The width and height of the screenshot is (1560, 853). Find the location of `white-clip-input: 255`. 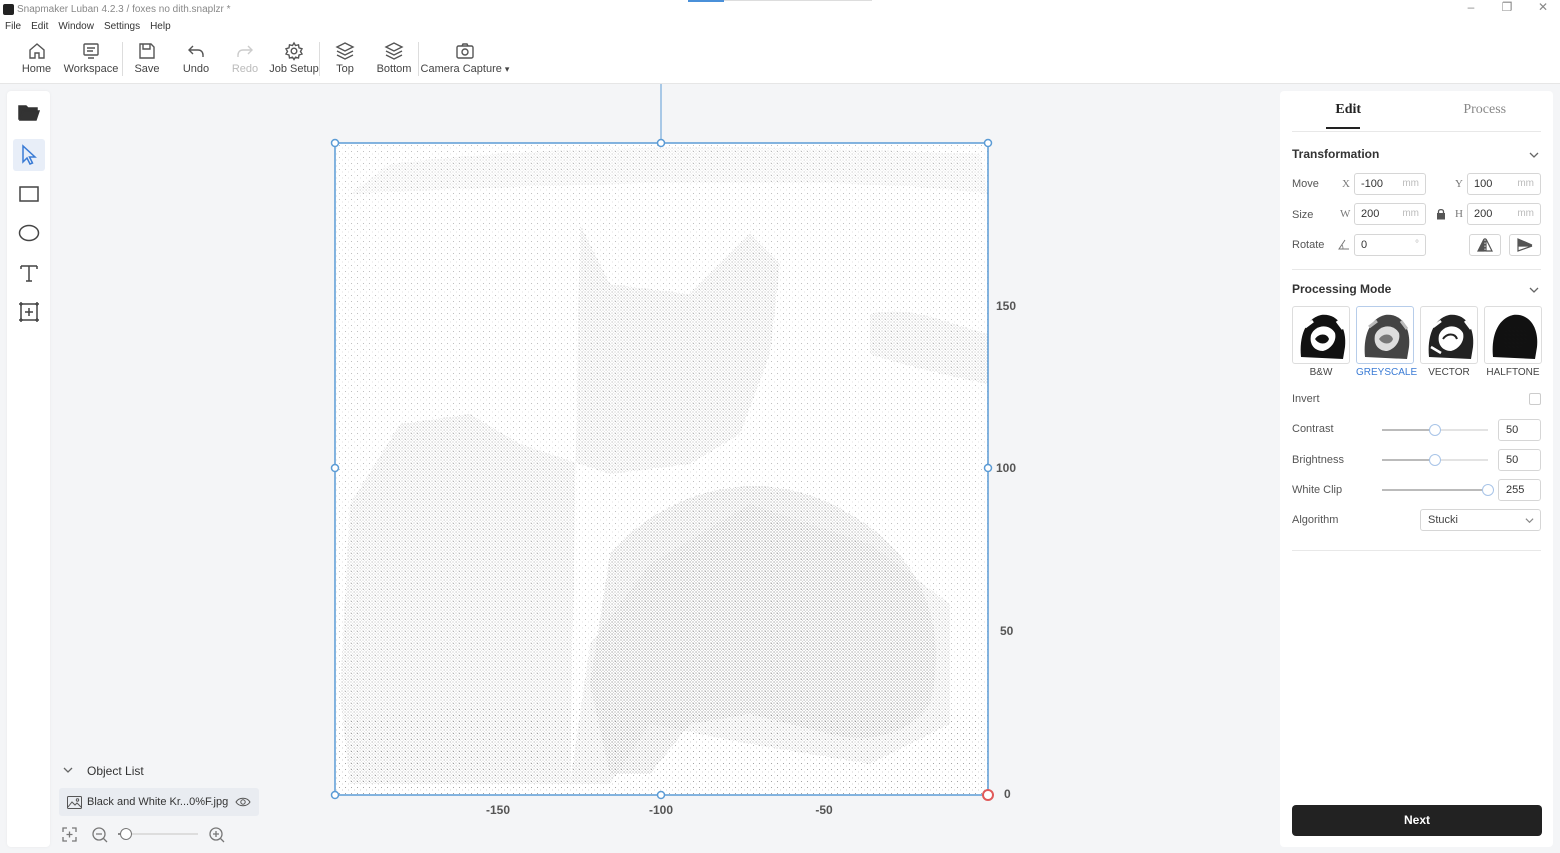

white-clip-input: 255 is located at coordinates (1519, 490).